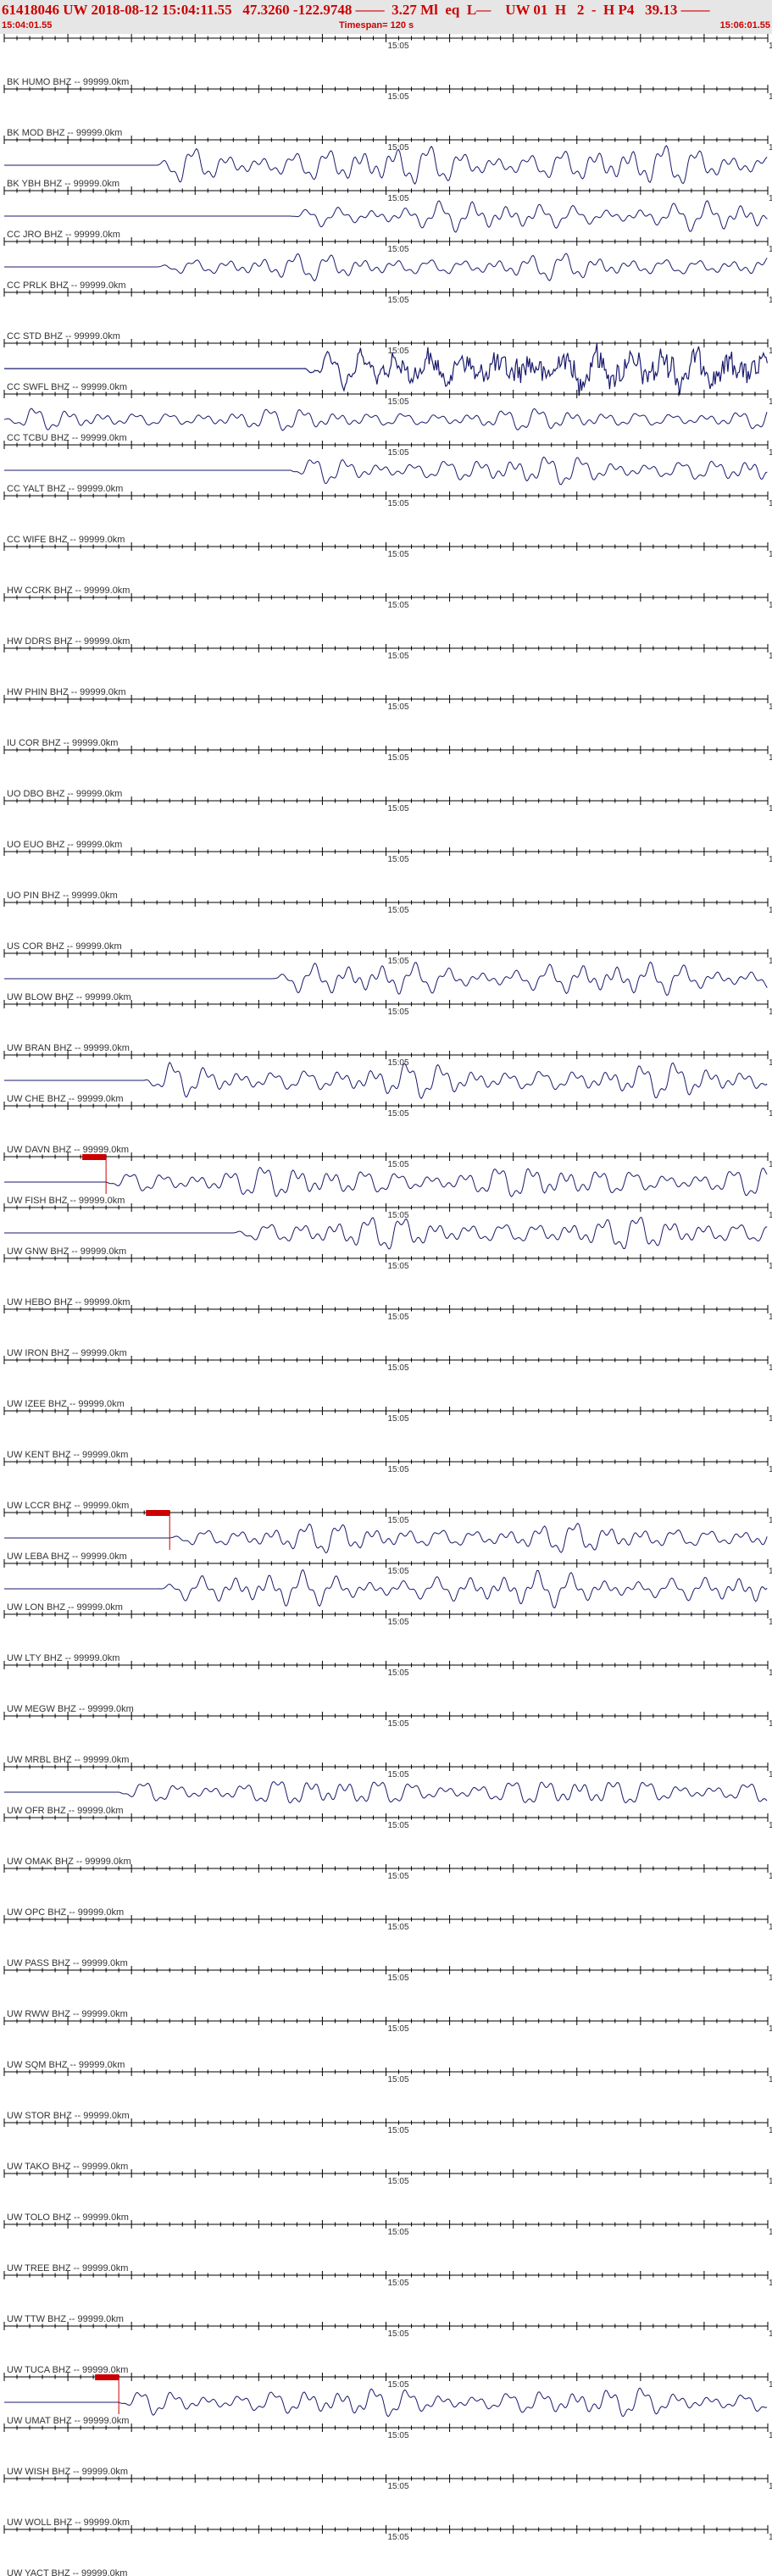 Image resolution: width=772 pixels, height=2576 pixels. I want to click on station-label: UW FISH BHZ -- 99999.0km, so click(66, 1201).